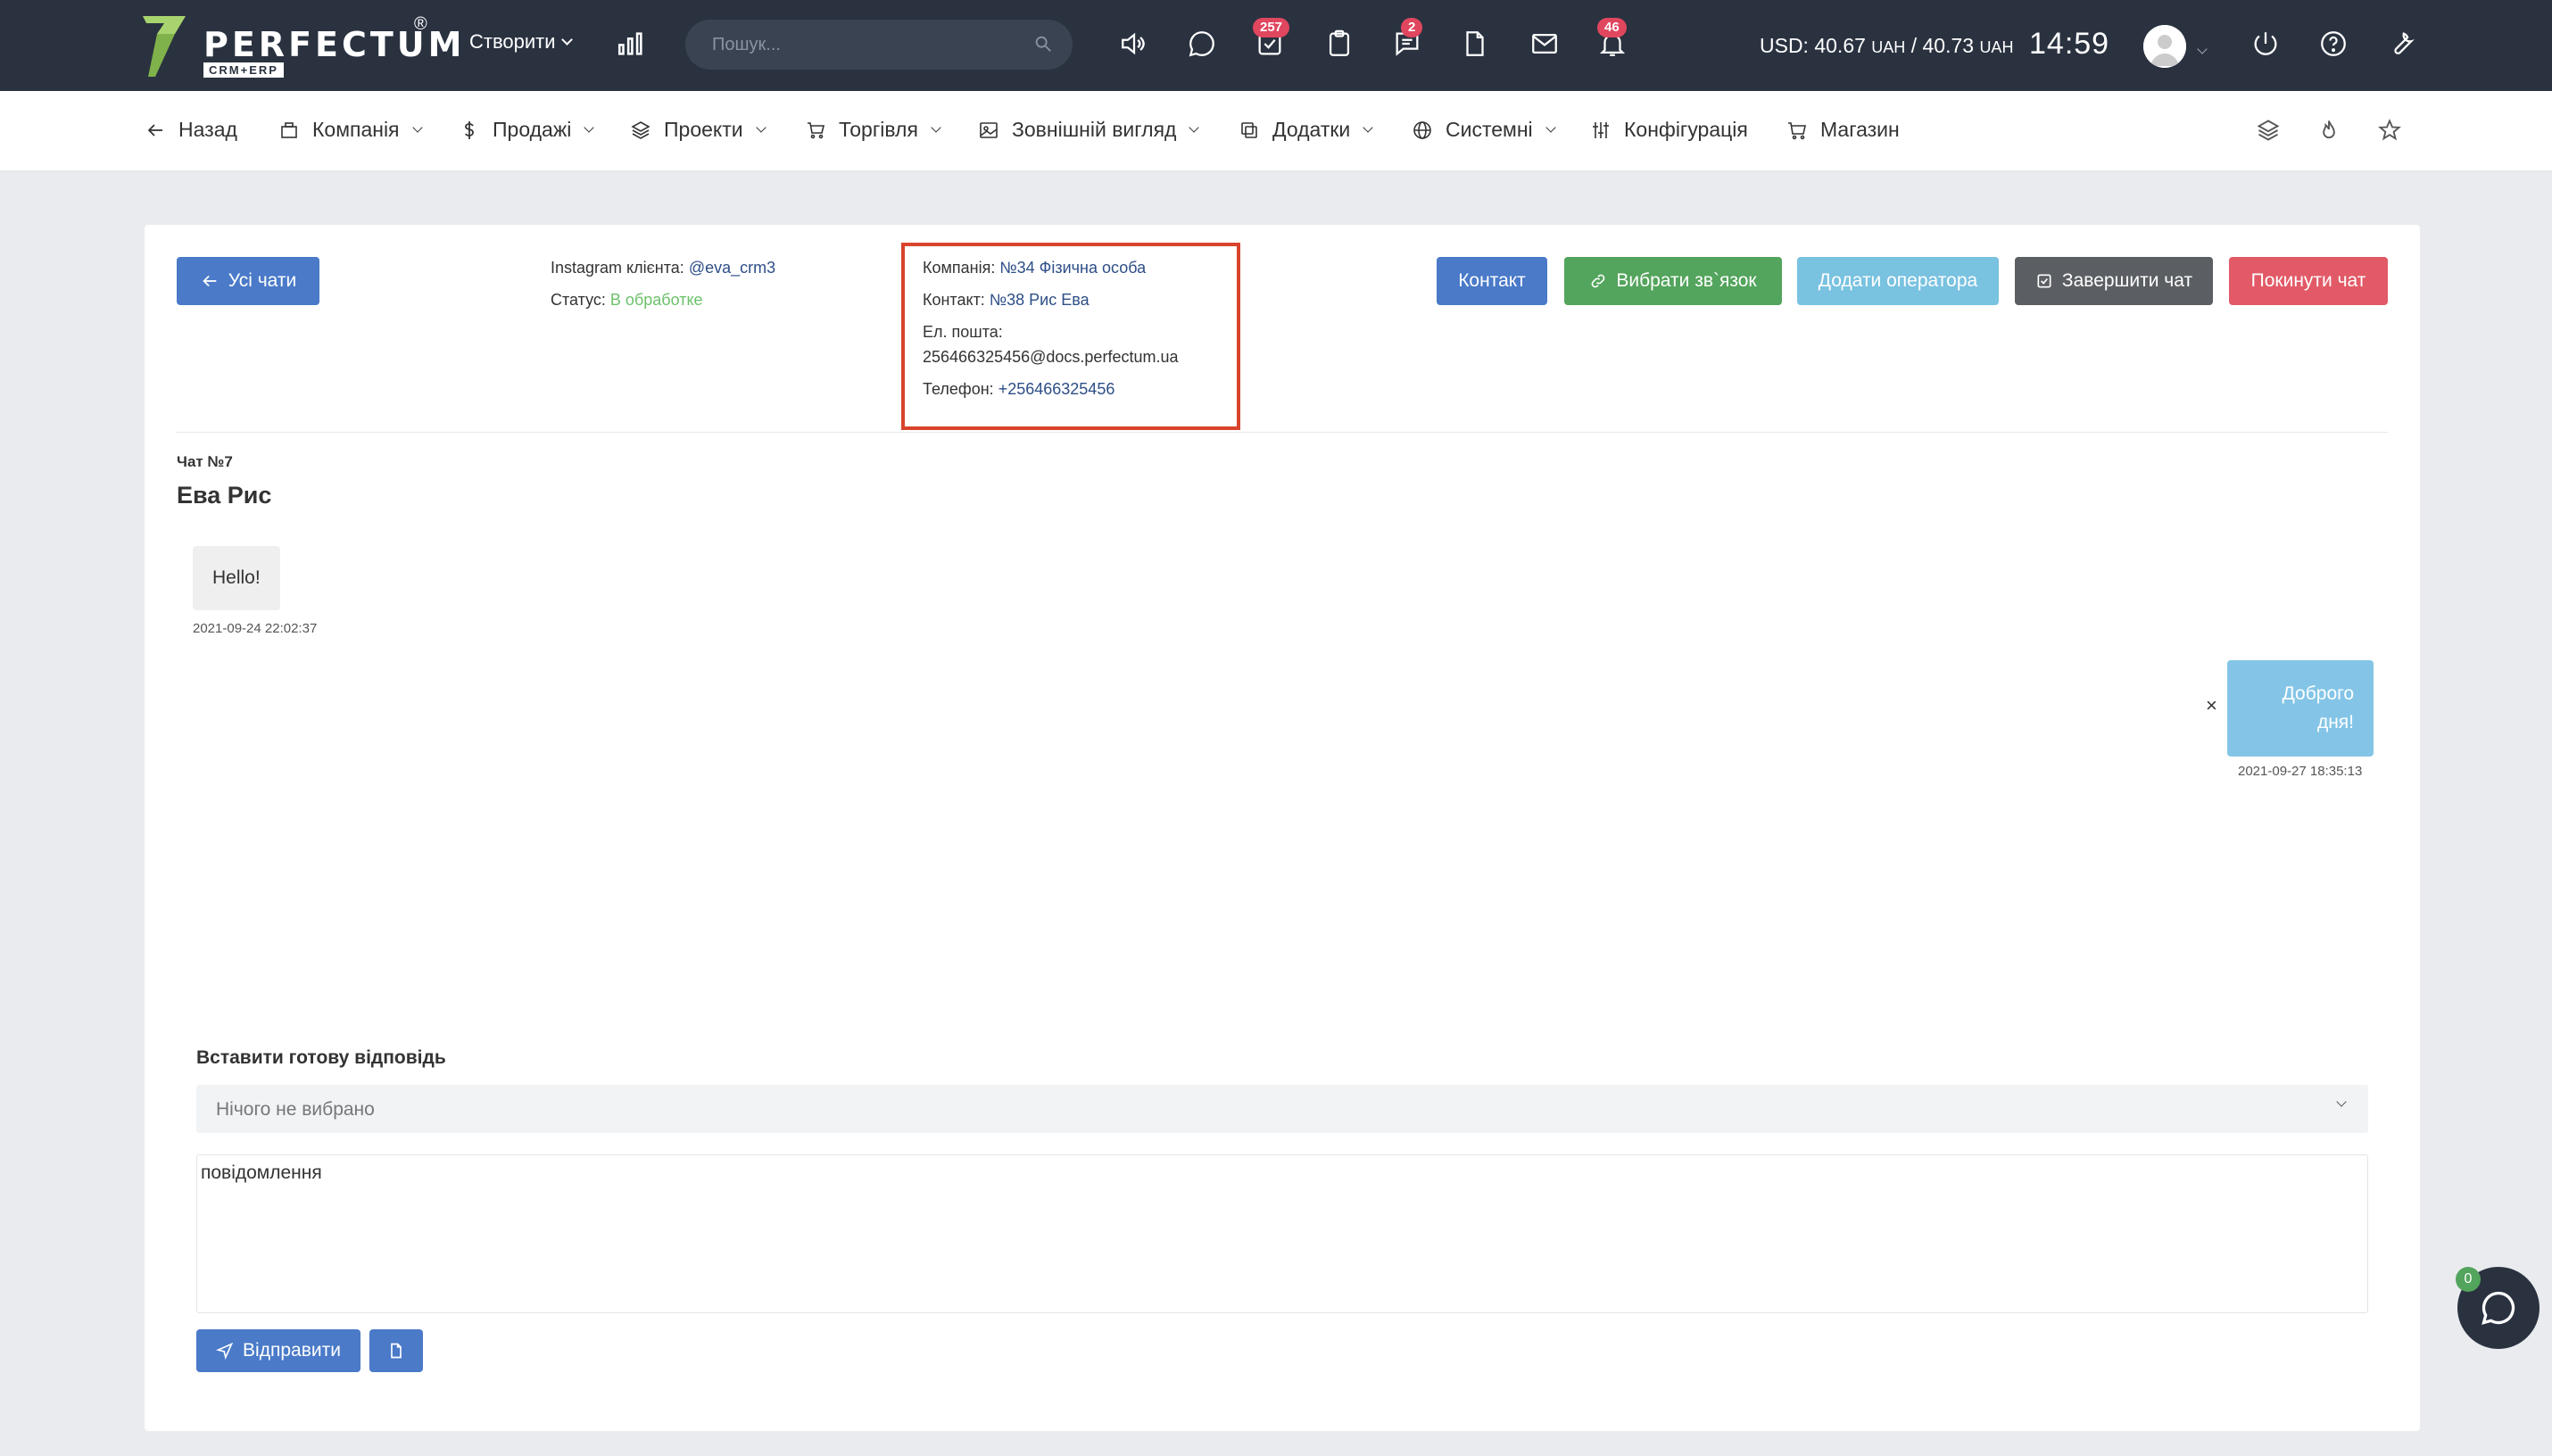 The width and height of the screenshot is (2552, 1456). What do you see at coordinates (2202, 49) in the screenshot?
I see `avatar-chevron-icon` at bounding box center [2202, 49].